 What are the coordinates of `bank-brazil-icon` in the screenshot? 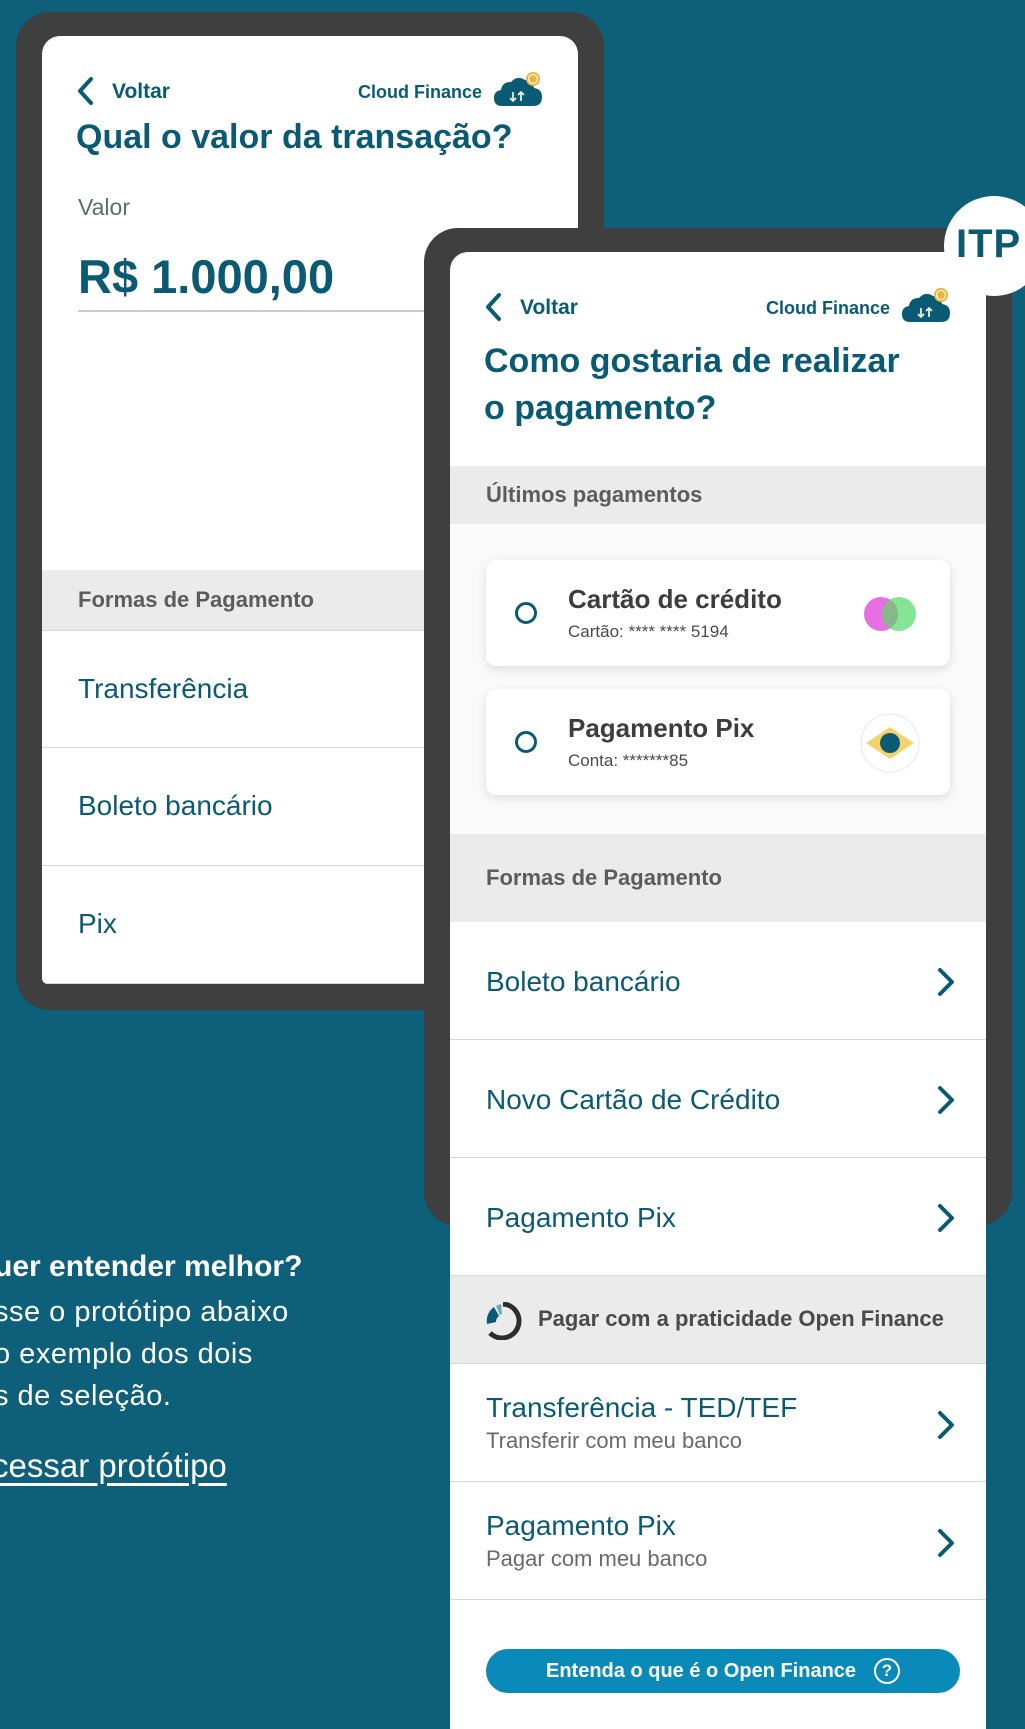 It's located at (890, 743).